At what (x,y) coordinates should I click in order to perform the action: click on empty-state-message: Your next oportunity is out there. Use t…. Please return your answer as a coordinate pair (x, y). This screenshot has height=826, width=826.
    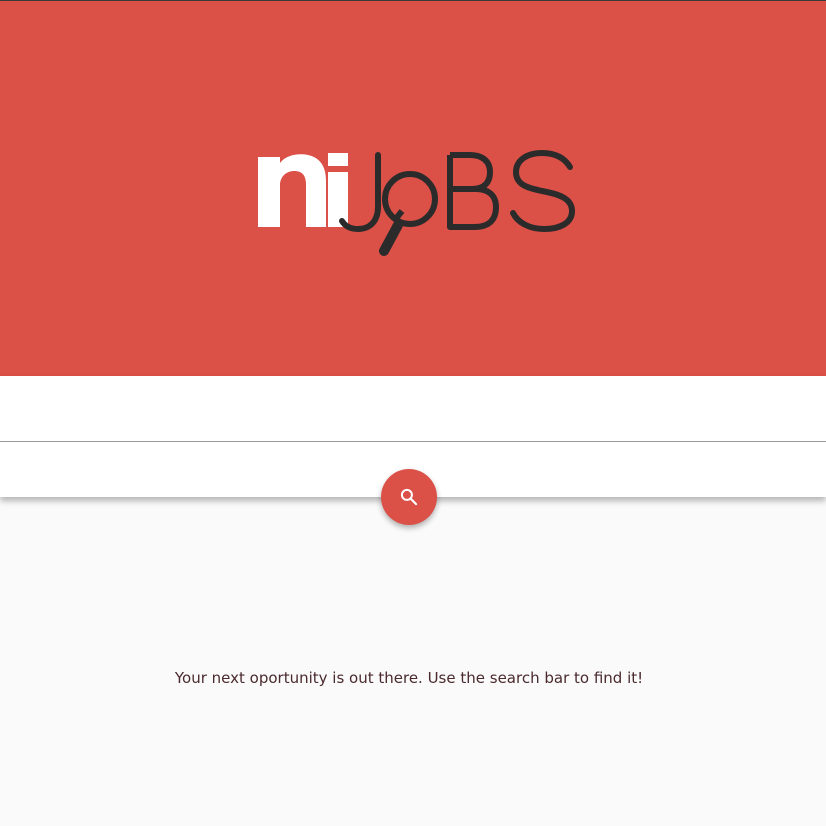
    Looking at the image, I should click on (409, 678).